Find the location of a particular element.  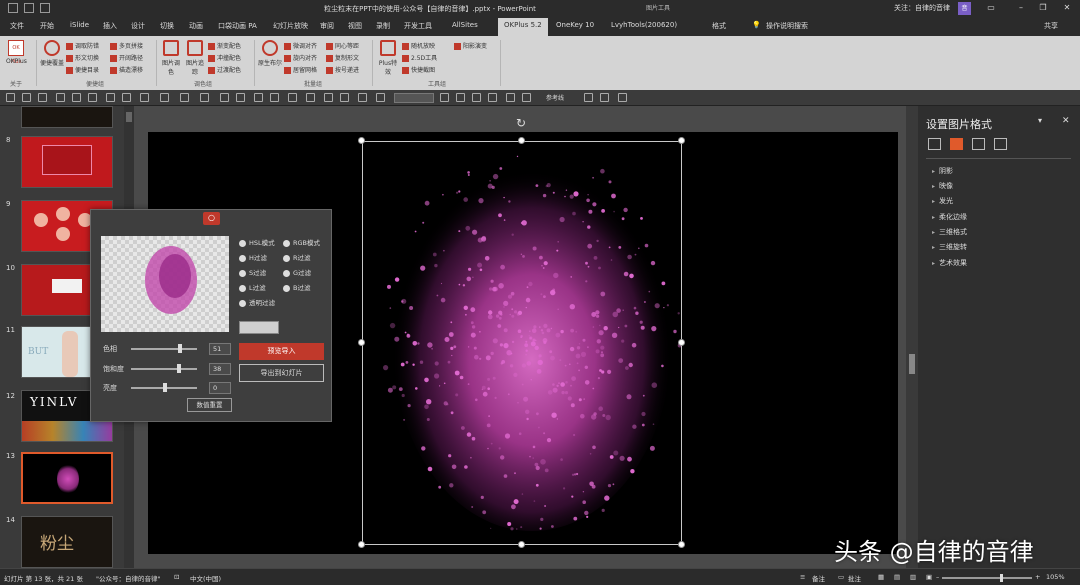

tab-insert: 插入 is located at coordinates (110, 26).